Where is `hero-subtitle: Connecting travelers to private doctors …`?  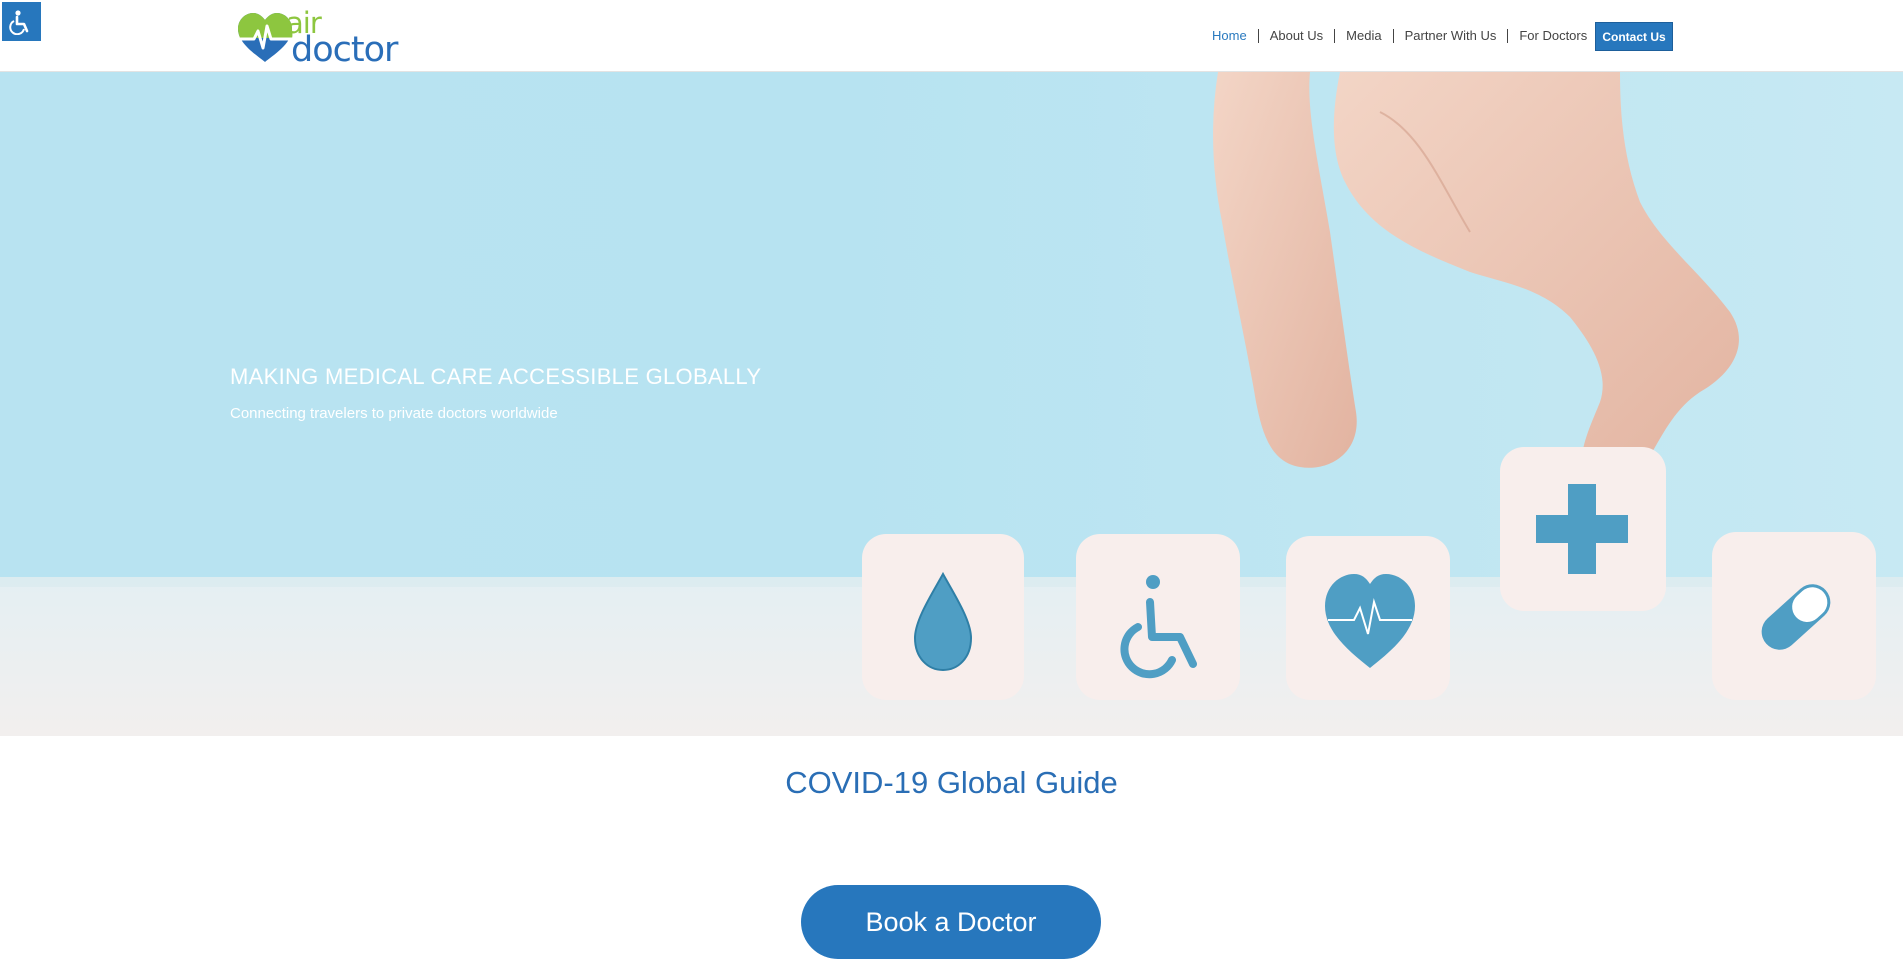
hero-subtitle: Connecting travelers to private doctors … is located at coordinates (394, 413).